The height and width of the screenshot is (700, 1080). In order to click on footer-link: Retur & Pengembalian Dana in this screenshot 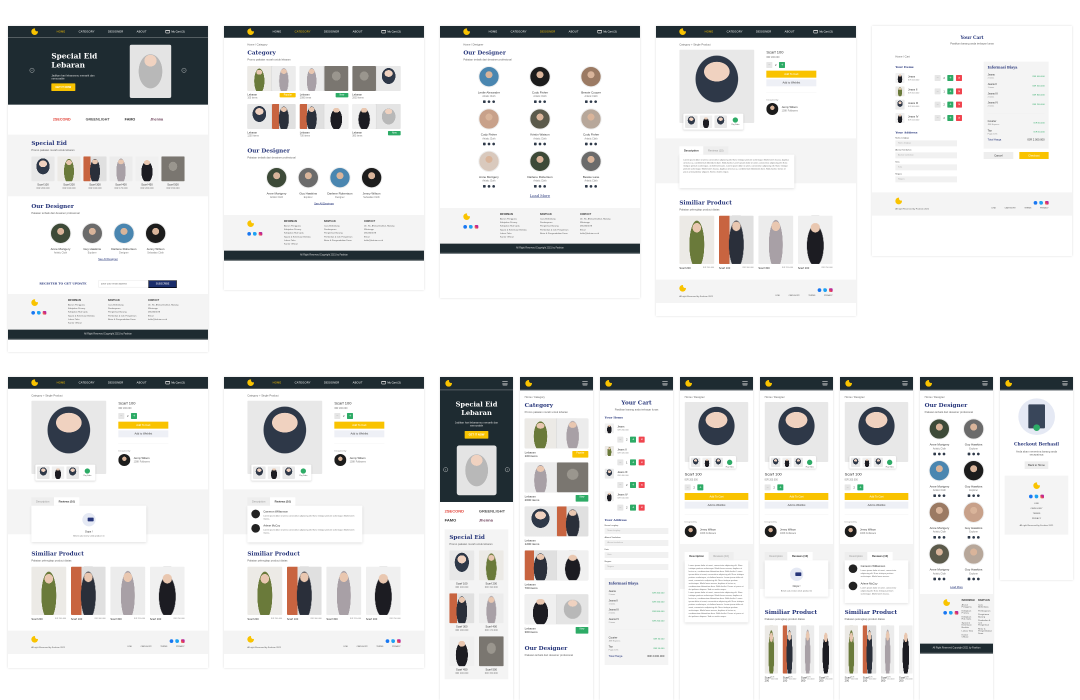, I will do `click(985, 631)`.